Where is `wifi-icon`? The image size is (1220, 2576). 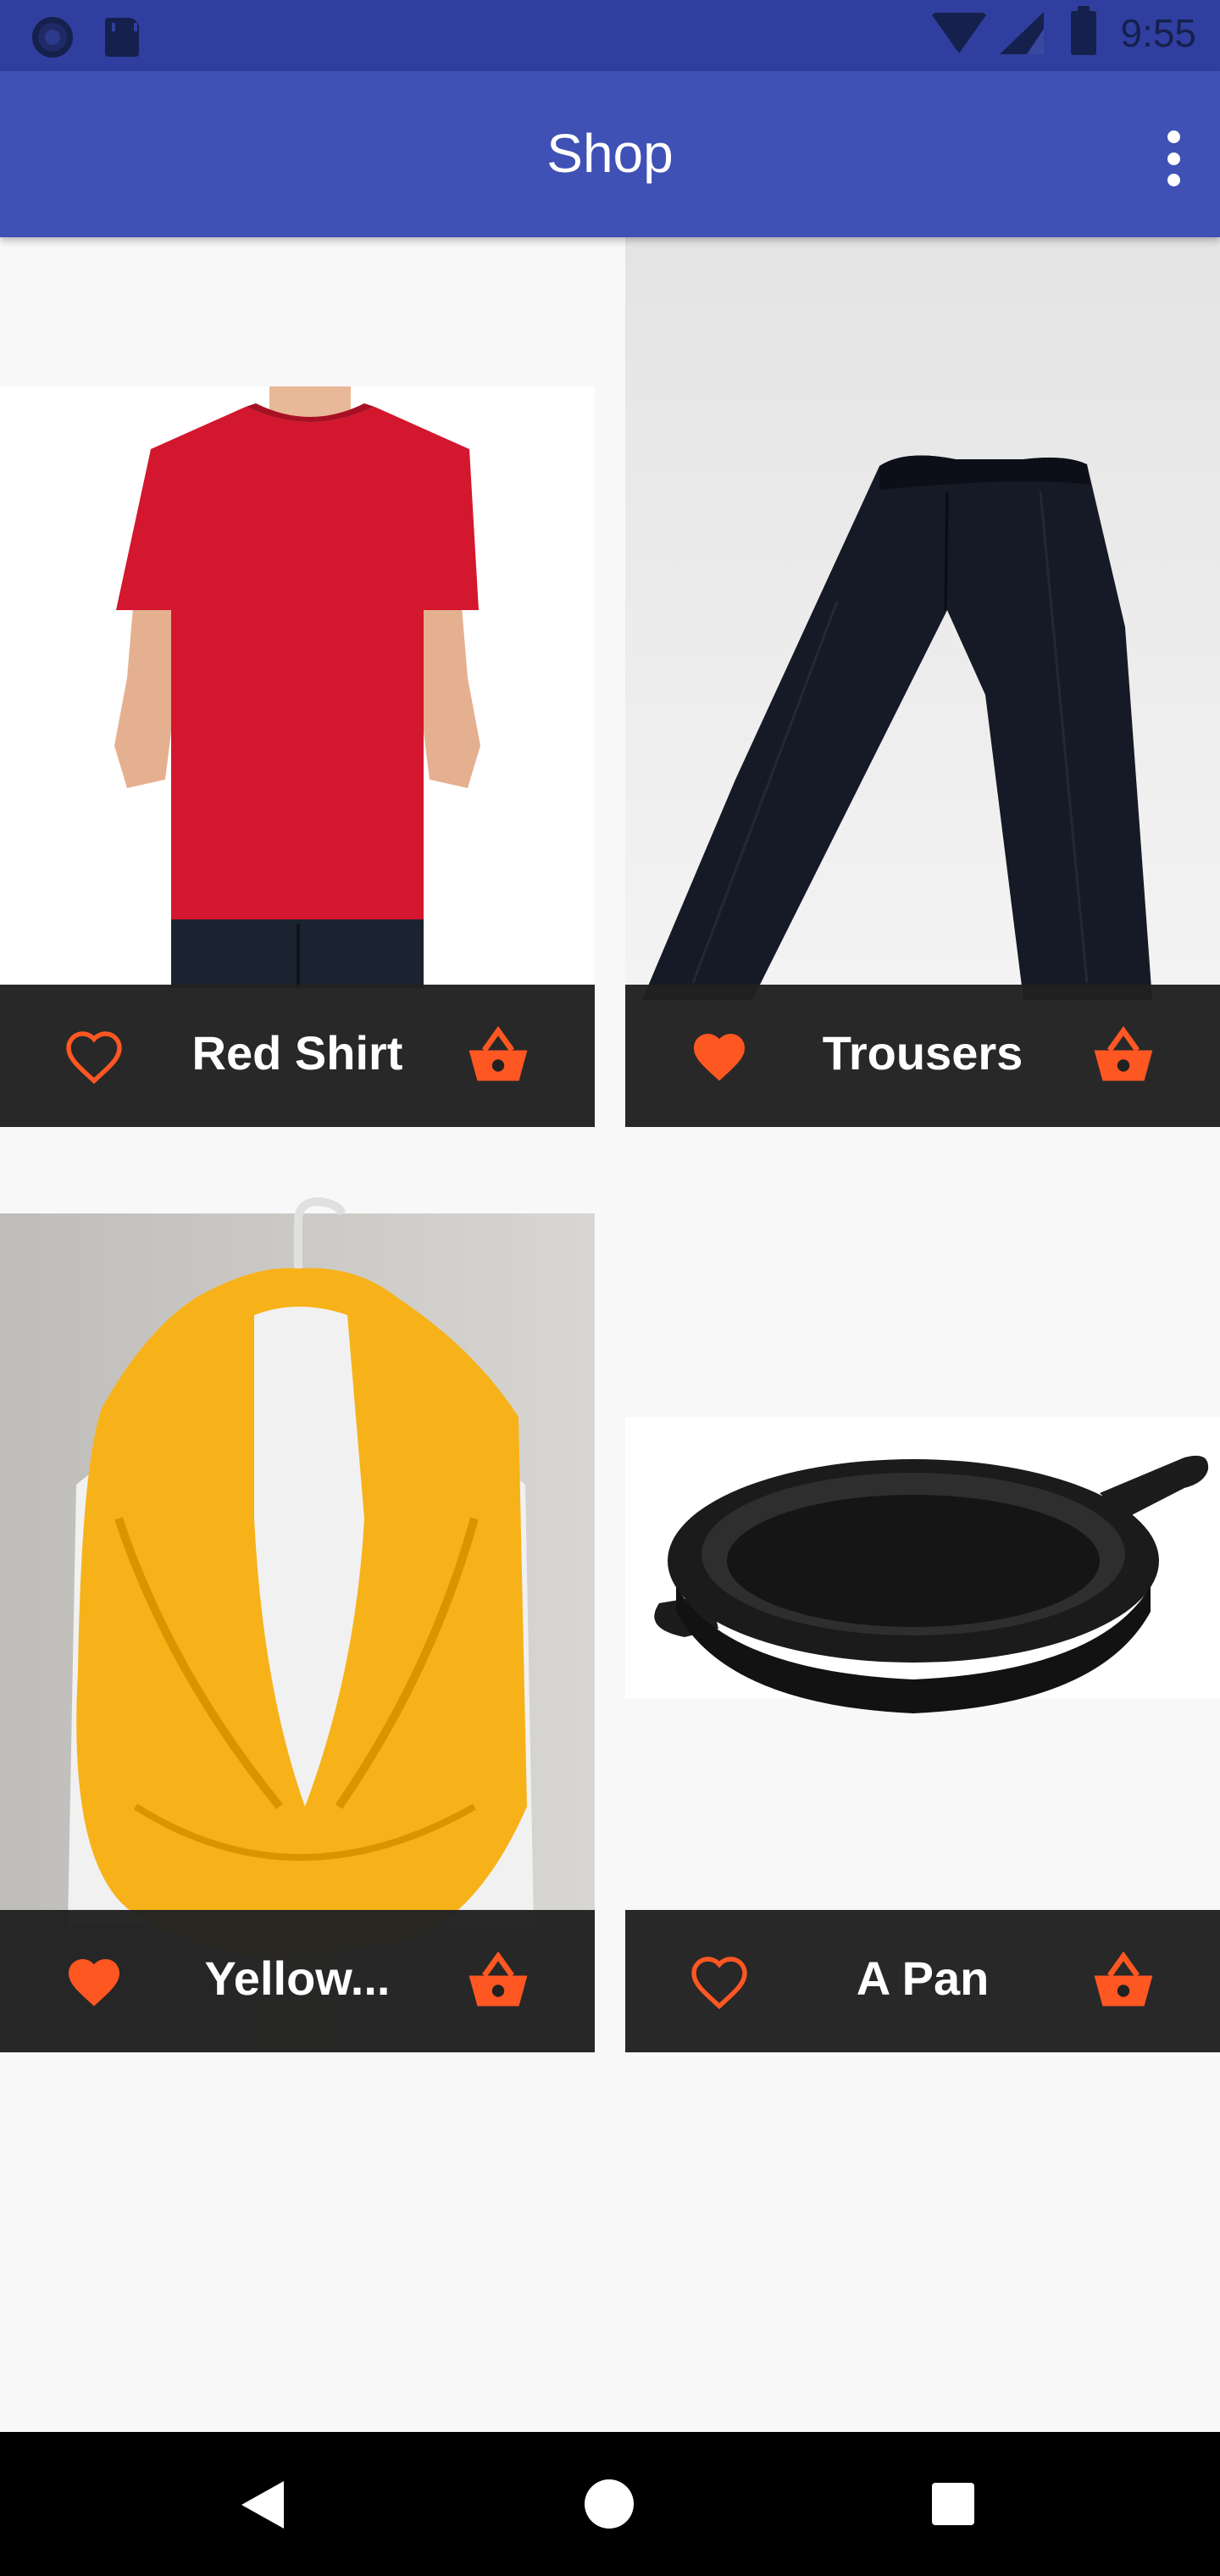
wifi-icon is located at coordinates (959, 33).